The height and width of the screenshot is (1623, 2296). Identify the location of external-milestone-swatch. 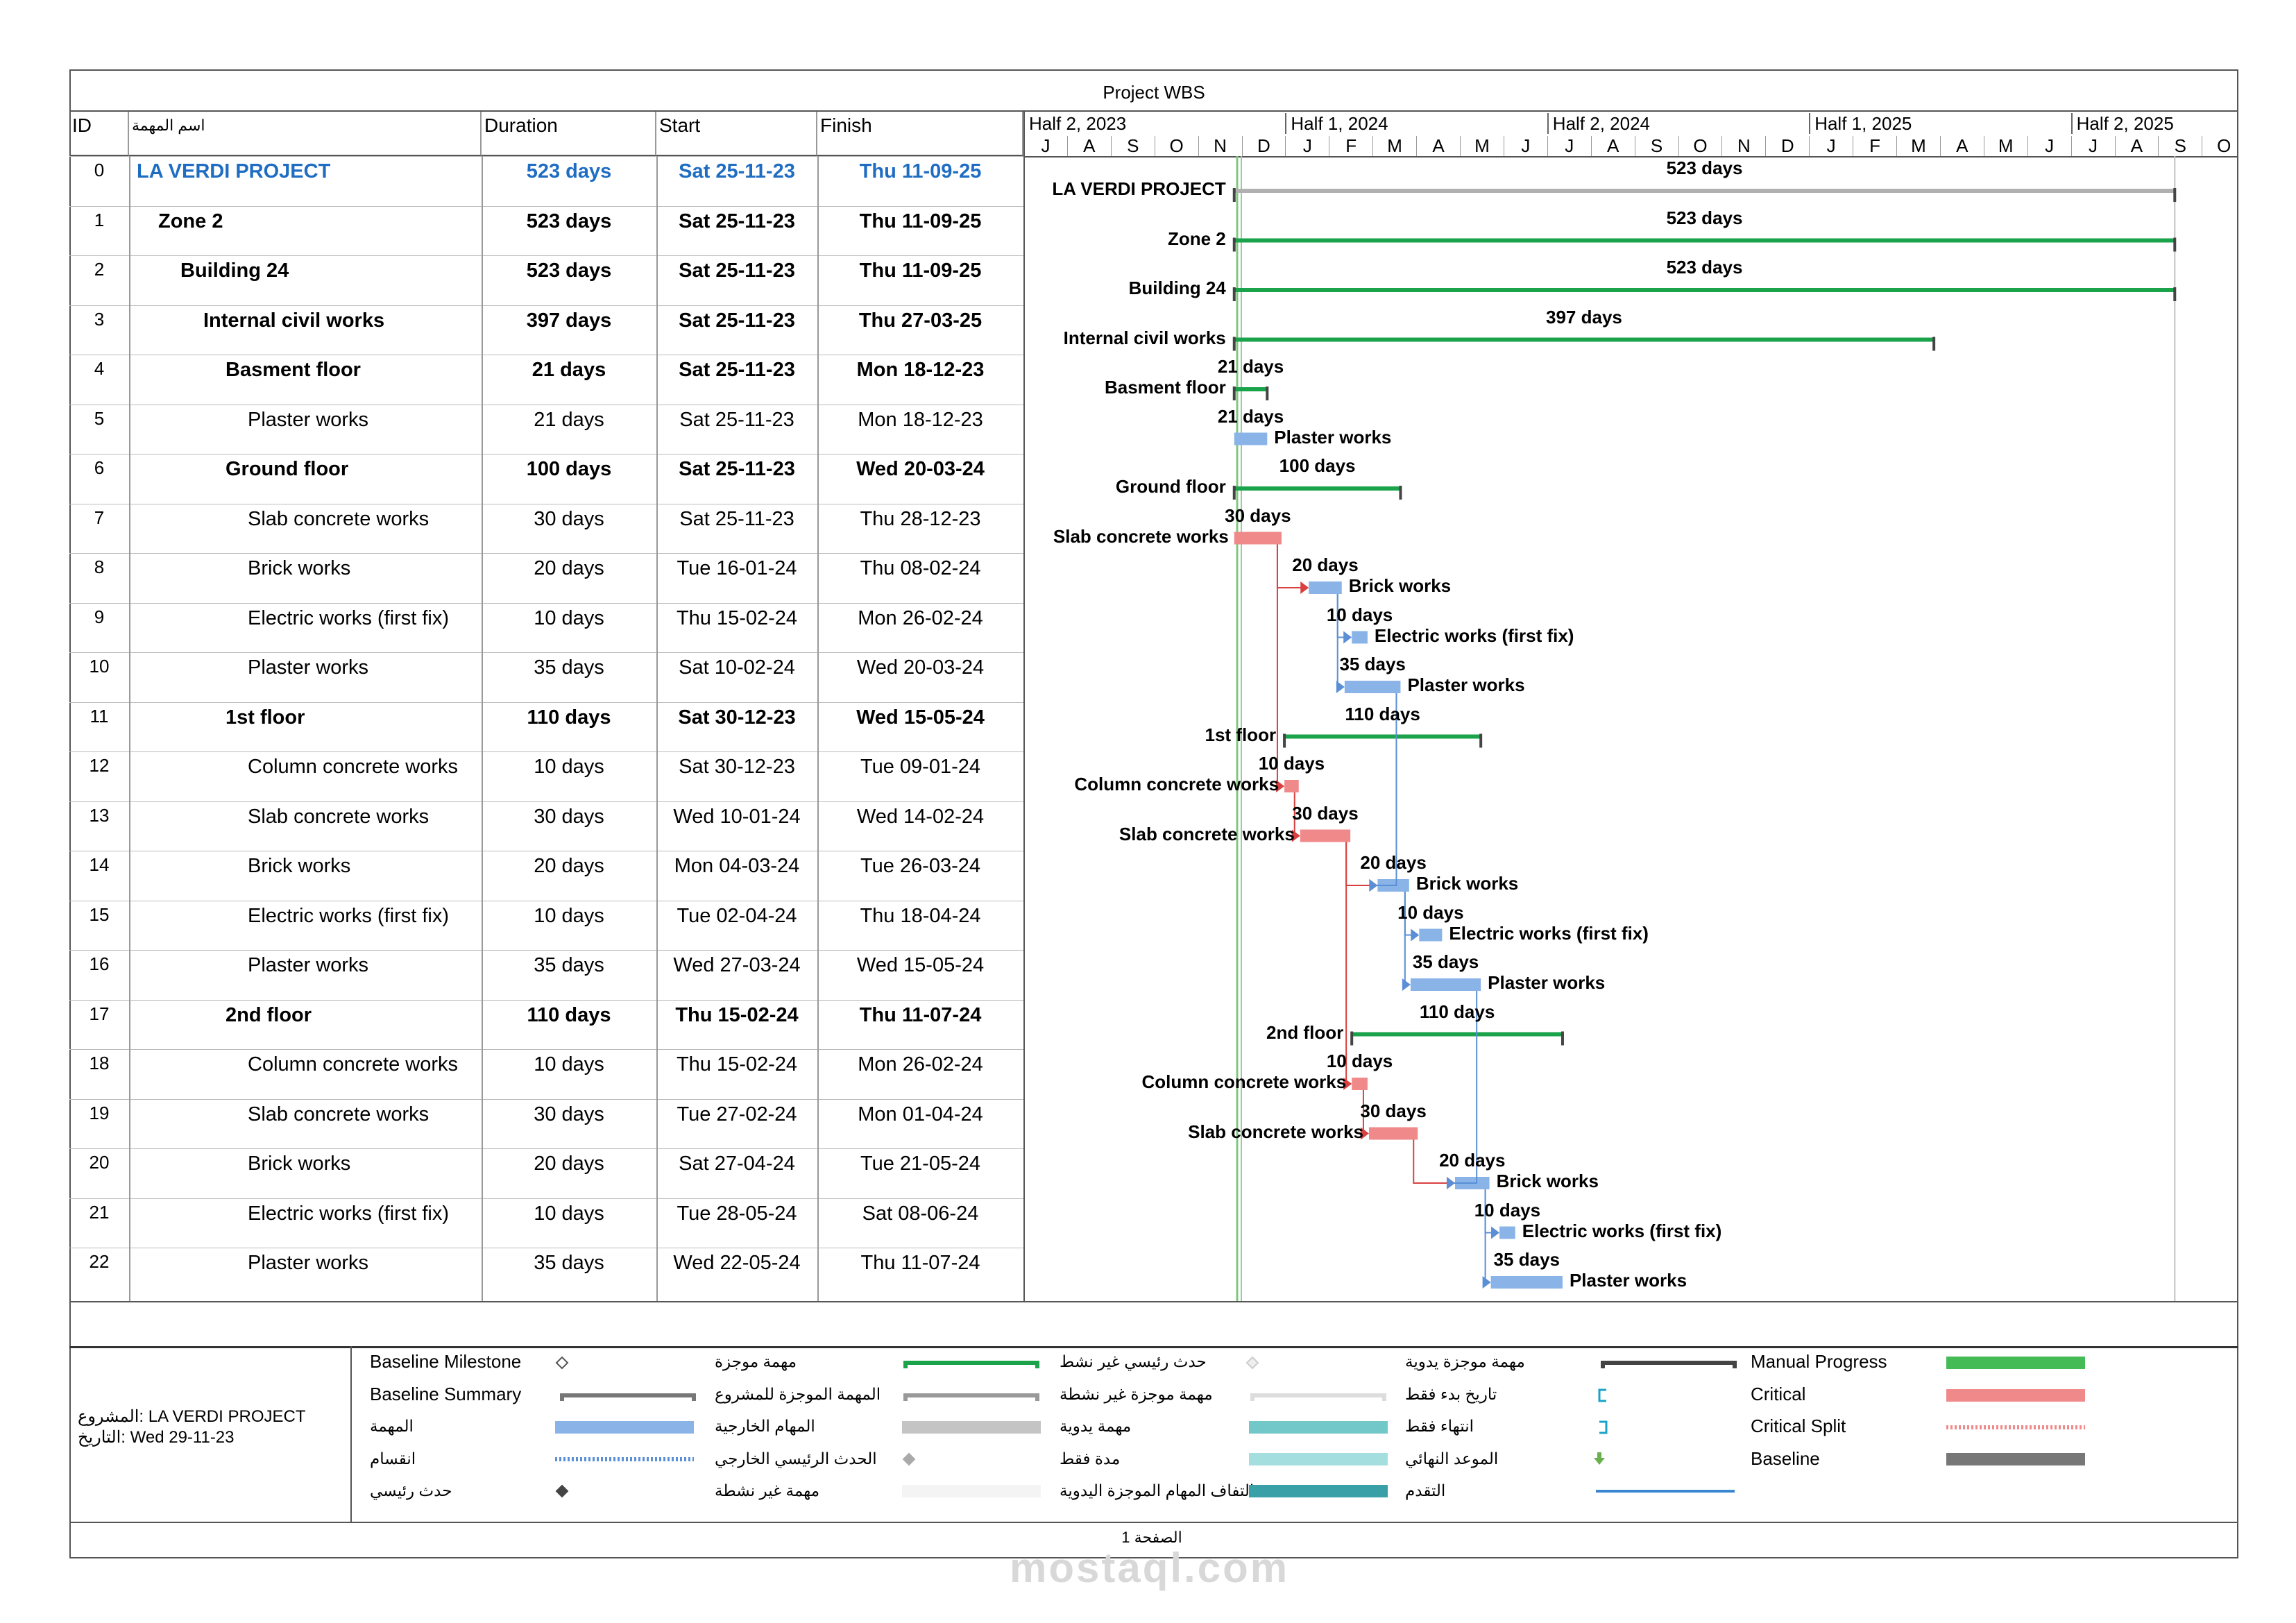
(909, 1459).